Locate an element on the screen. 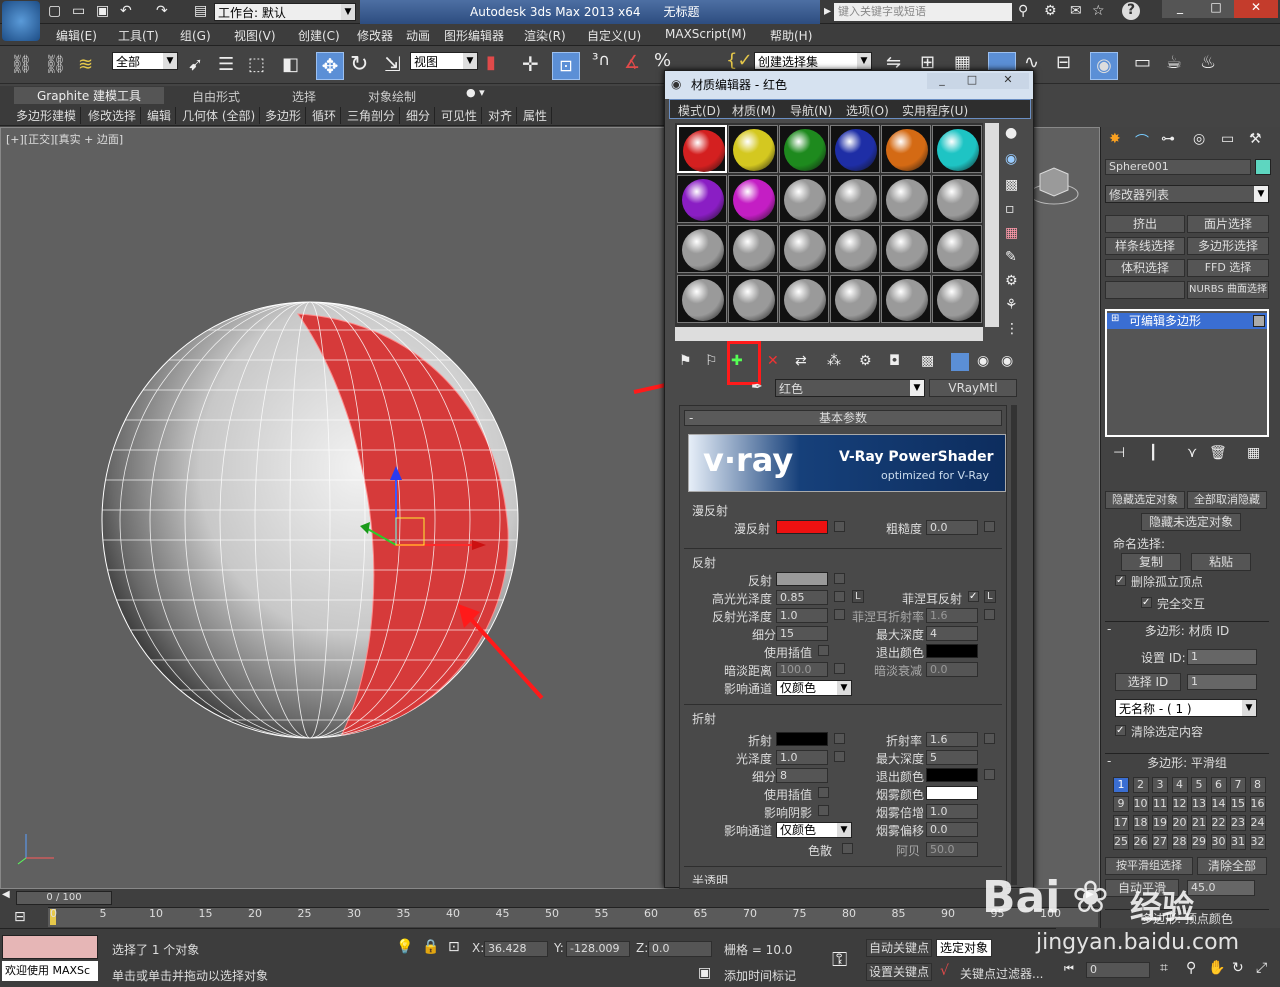  roughness-map-button is located at coordinates (989, 526).